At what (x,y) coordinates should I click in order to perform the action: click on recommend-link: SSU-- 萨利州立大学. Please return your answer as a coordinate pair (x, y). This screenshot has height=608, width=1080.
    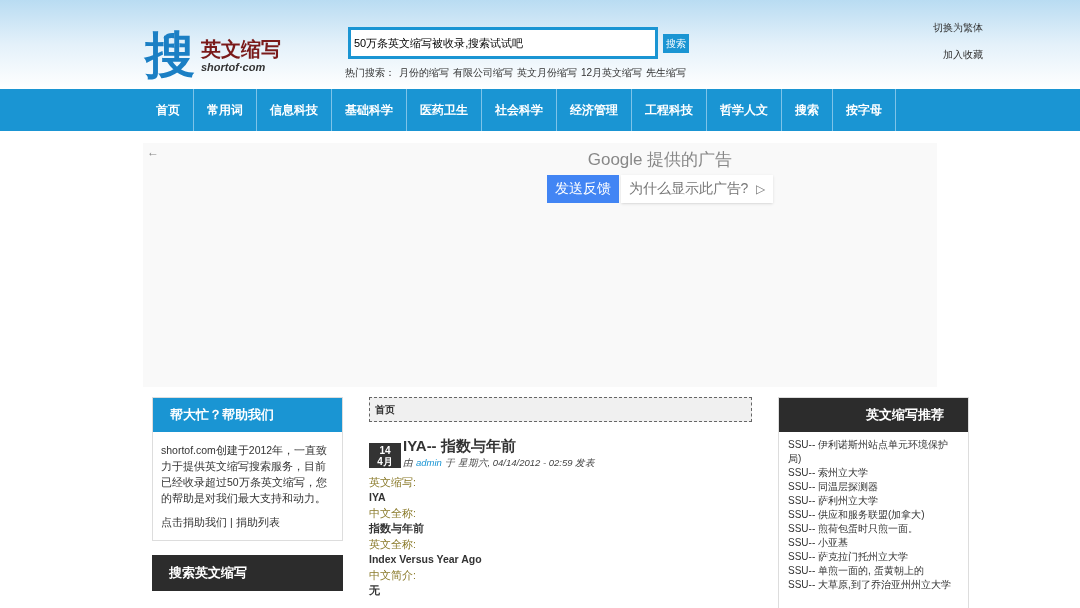
    Looking at the image, I should click on (873, 501).